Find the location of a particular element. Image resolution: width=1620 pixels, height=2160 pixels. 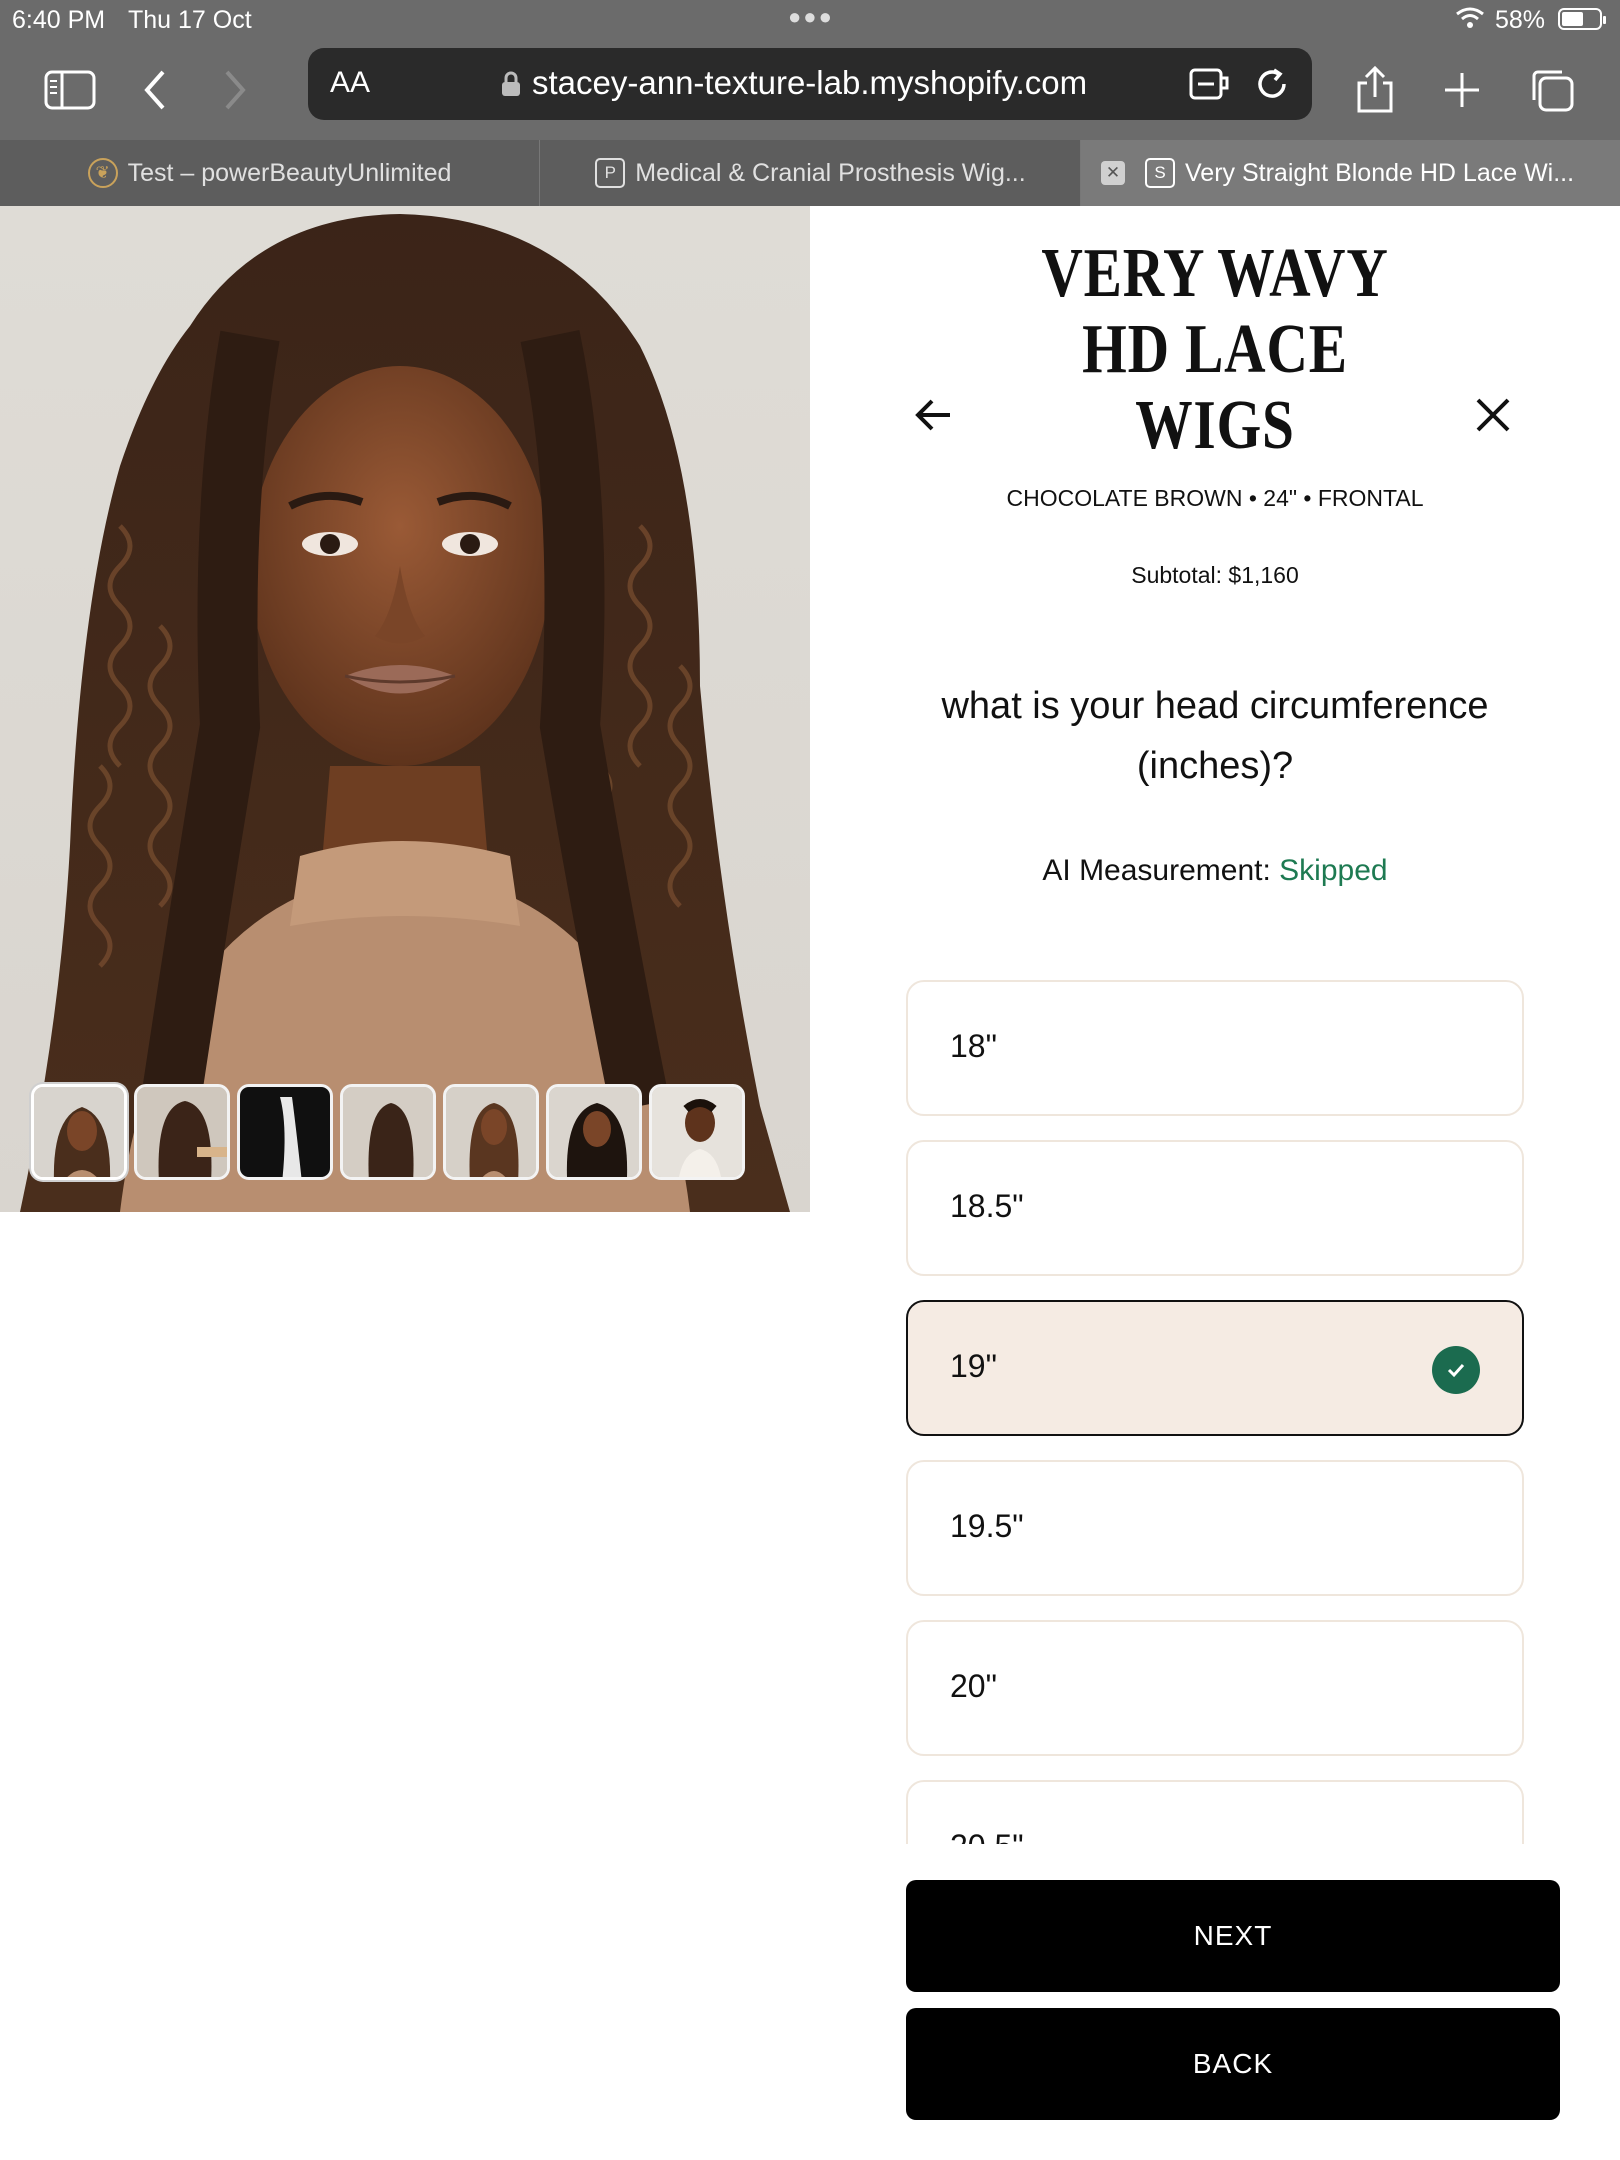

url-text: stacey-ann-texture-lab.myshopify.com is located at coordinates (809, 83).